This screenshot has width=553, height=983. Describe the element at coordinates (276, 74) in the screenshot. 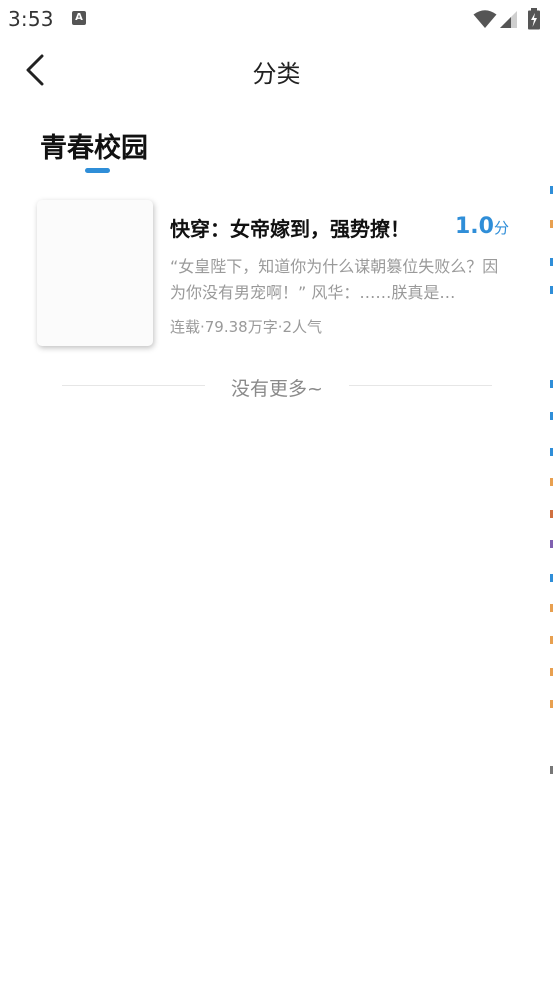

I see `page-title: 分类` at that location.